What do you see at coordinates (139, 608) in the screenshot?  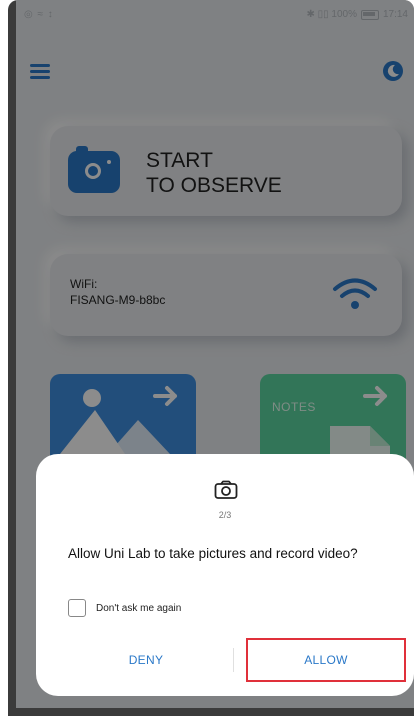 I see `dont-ask-again-label: Don't ask me again` at bounding box center [139, 608].